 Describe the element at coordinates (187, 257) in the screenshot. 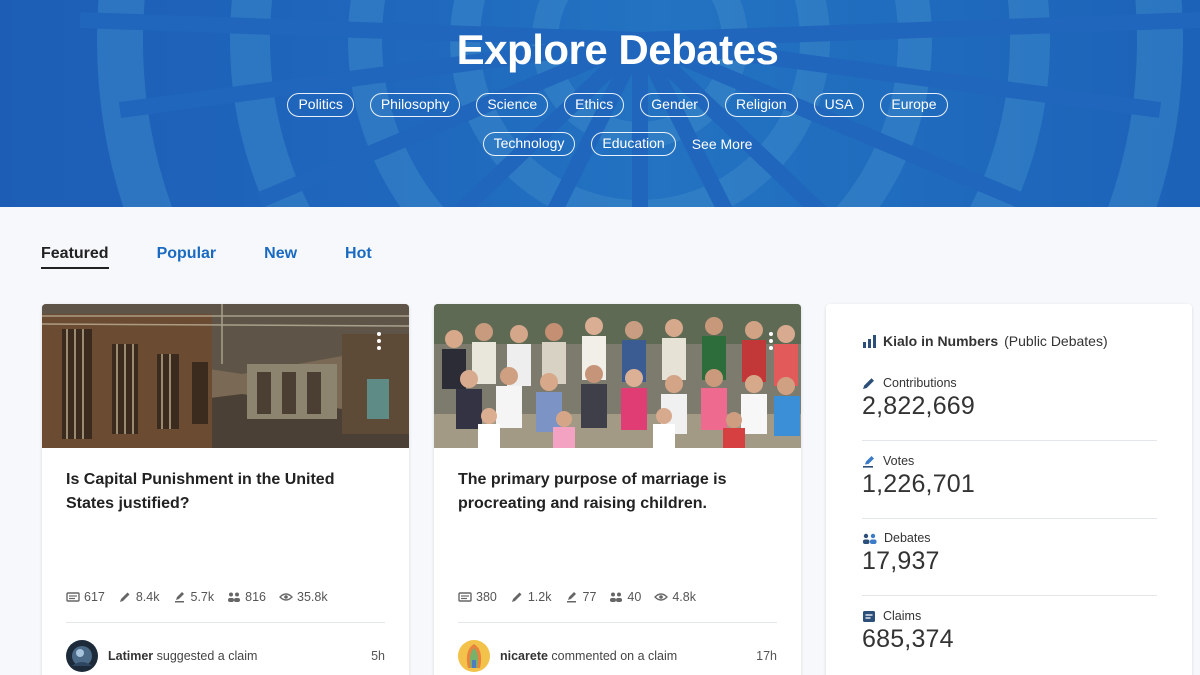

I see `tab-popular: Popular` at that location.